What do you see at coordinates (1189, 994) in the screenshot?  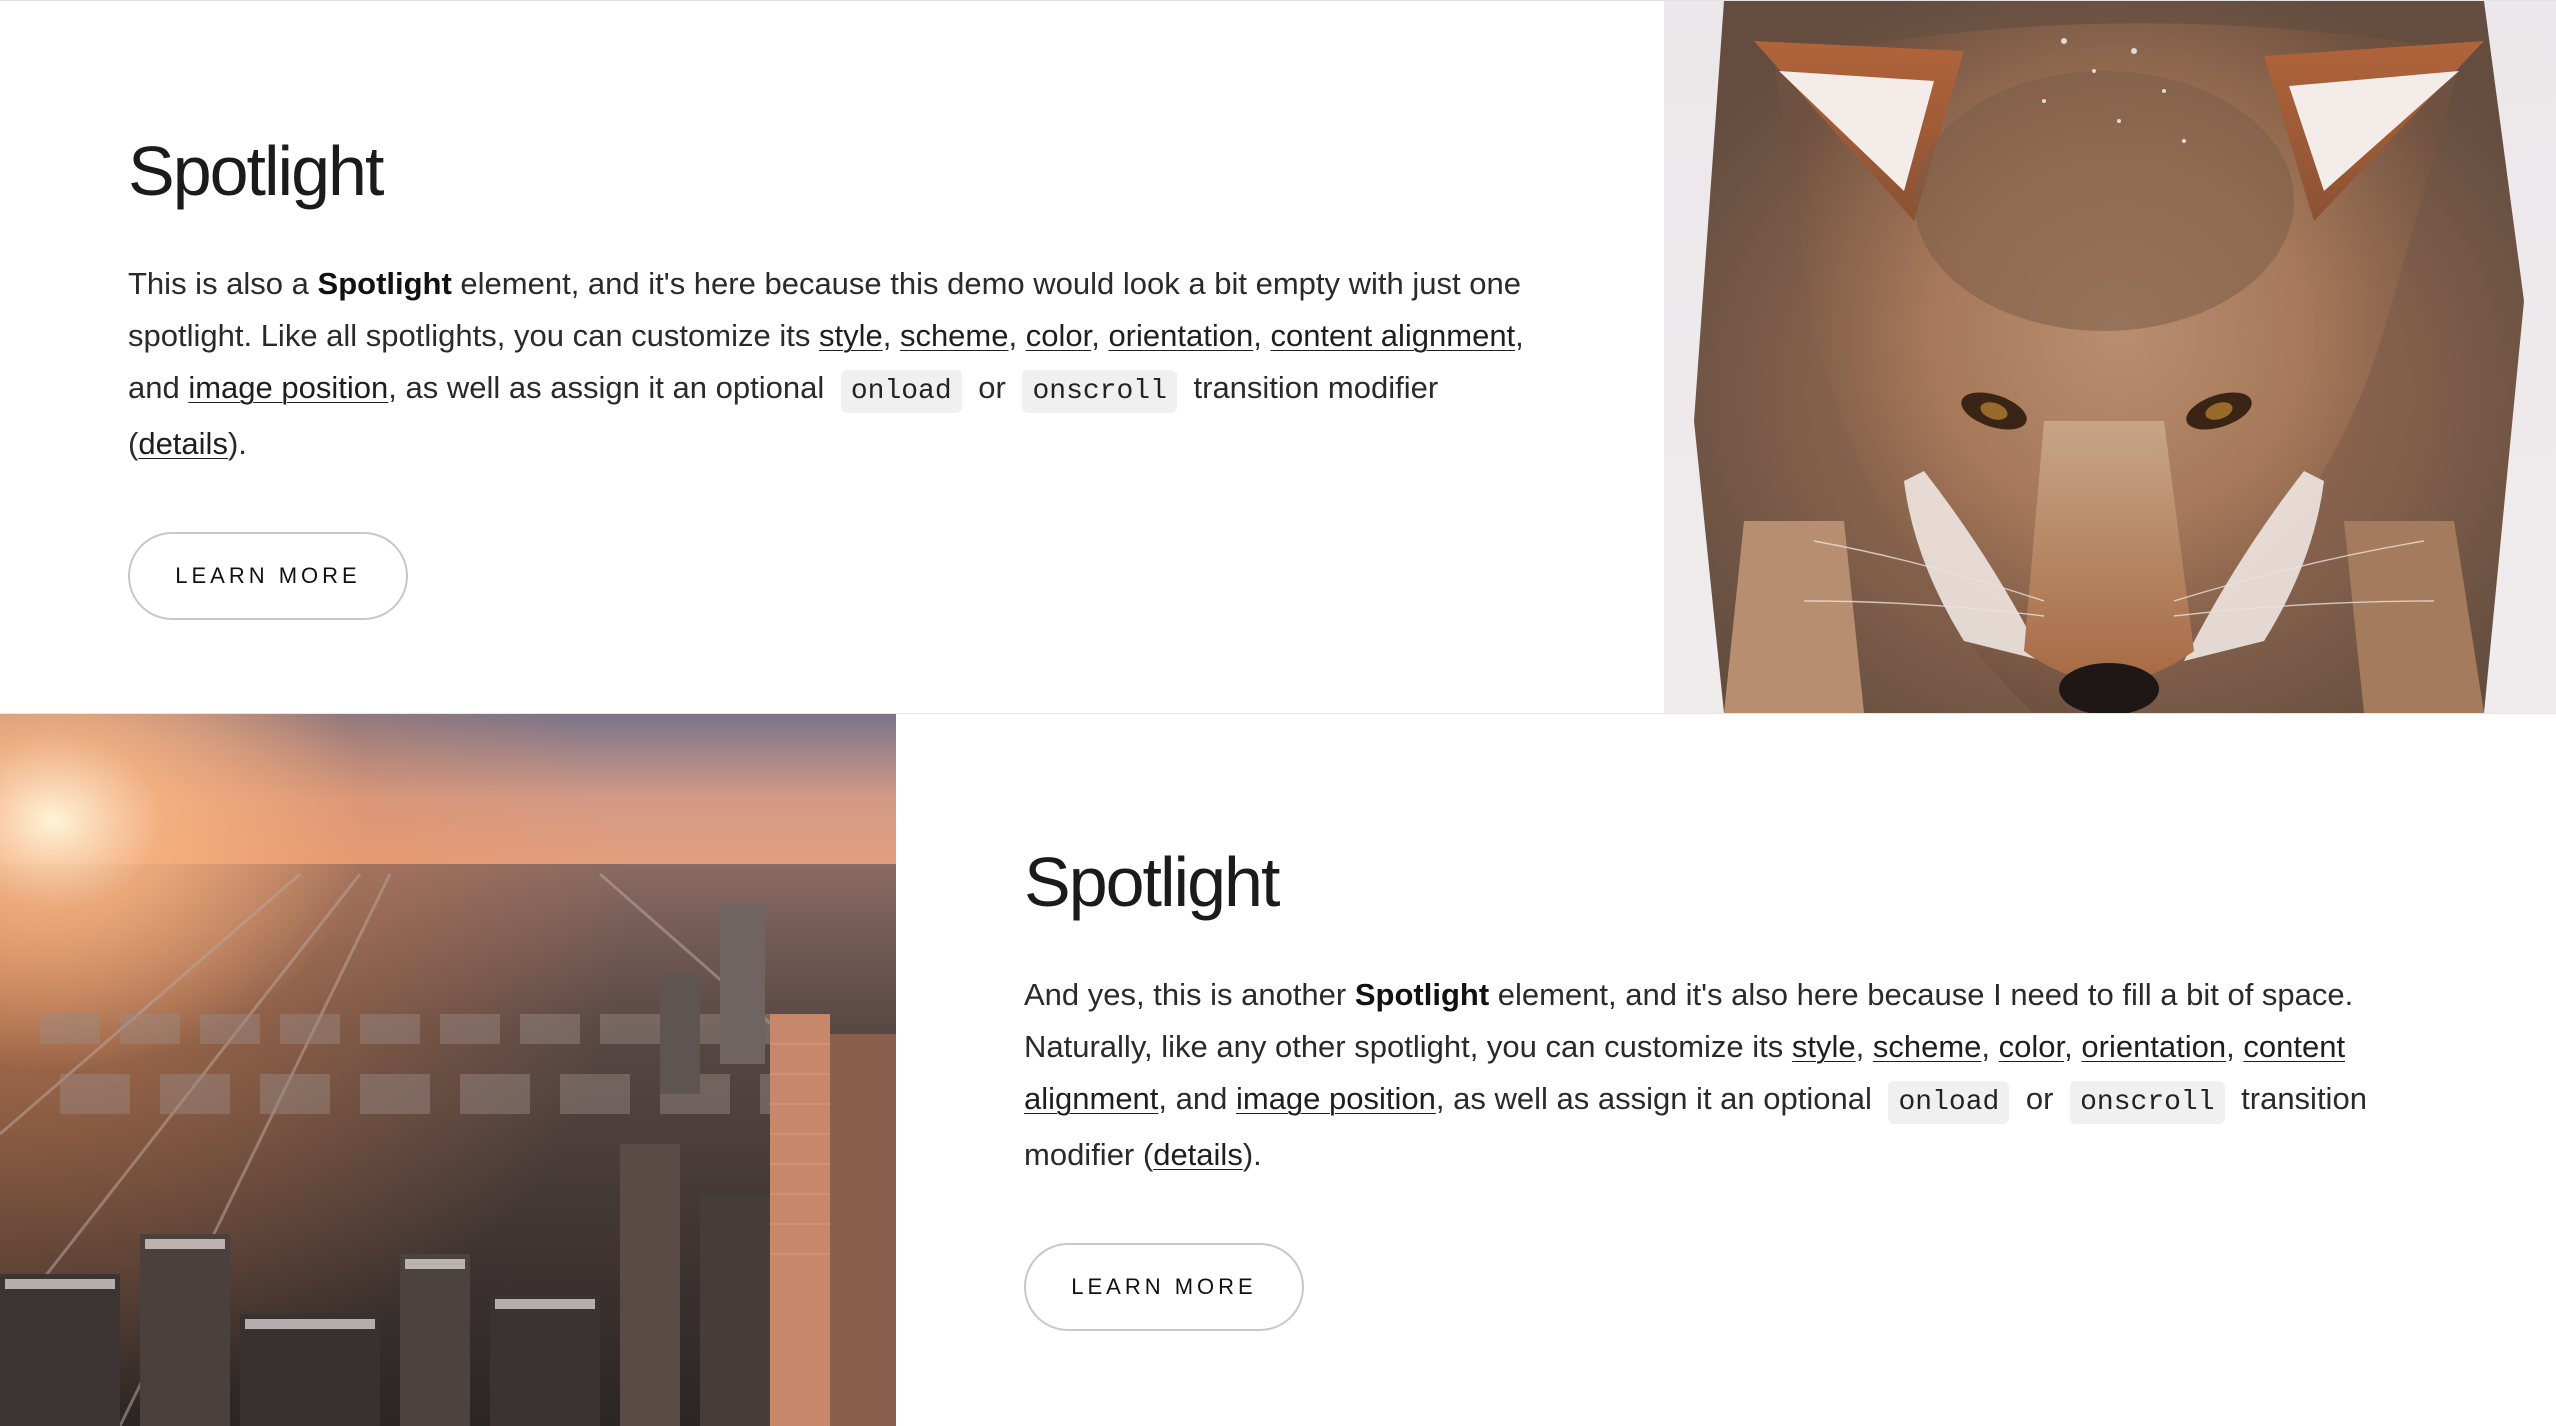 I see `desc-text: And yes, this is another` at bounding box center [1189, 994].